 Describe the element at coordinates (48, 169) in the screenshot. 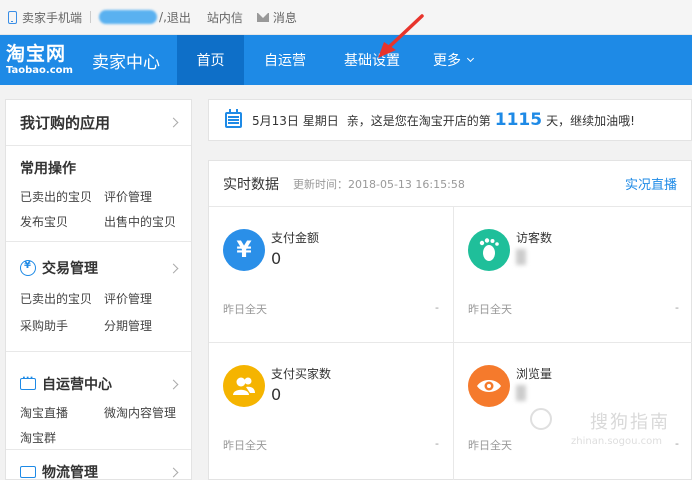

I see `common-operations-title: 常用操作` at that location.